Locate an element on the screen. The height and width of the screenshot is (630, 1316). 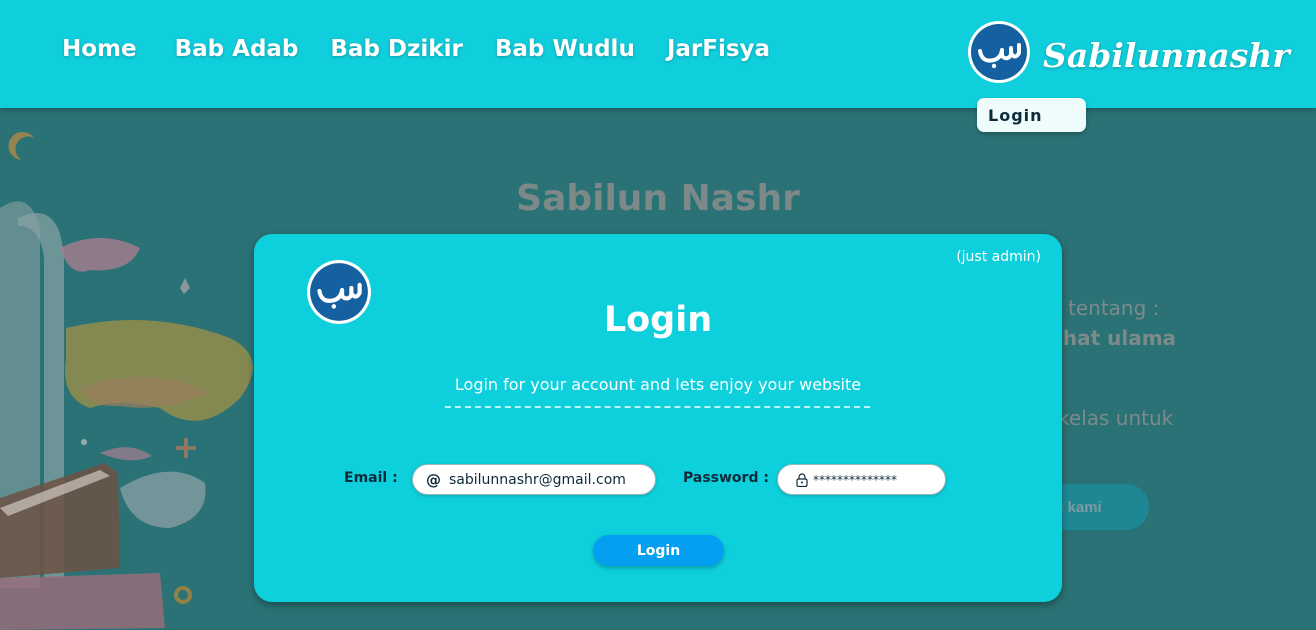
nav-link-home: Home is located at coordinates (99, 49).